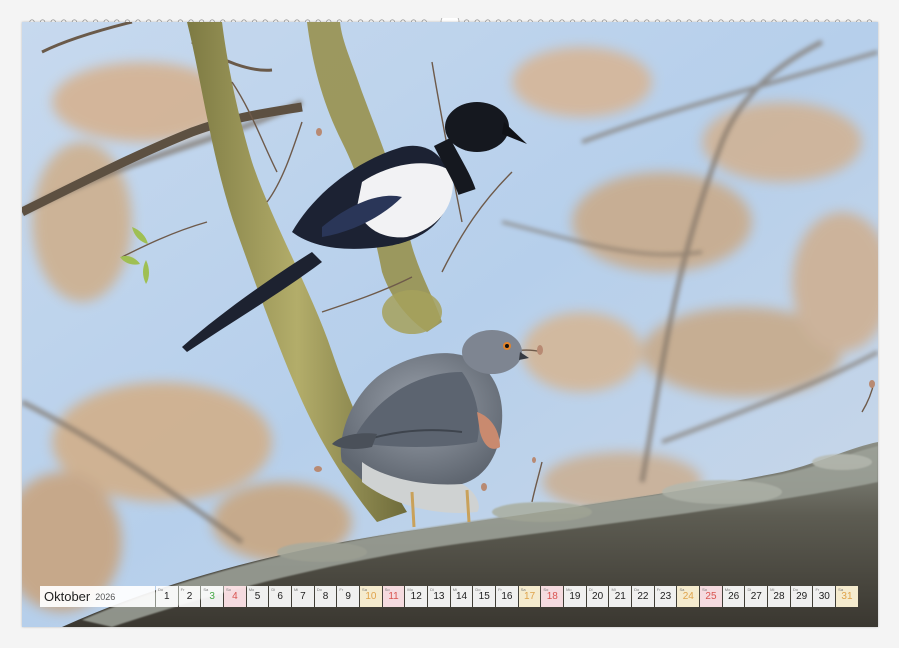  What do you see at coordinates (280, 596) in the screenshot?
I see `day-cell: Di 6` at bounding box center [280, 596].